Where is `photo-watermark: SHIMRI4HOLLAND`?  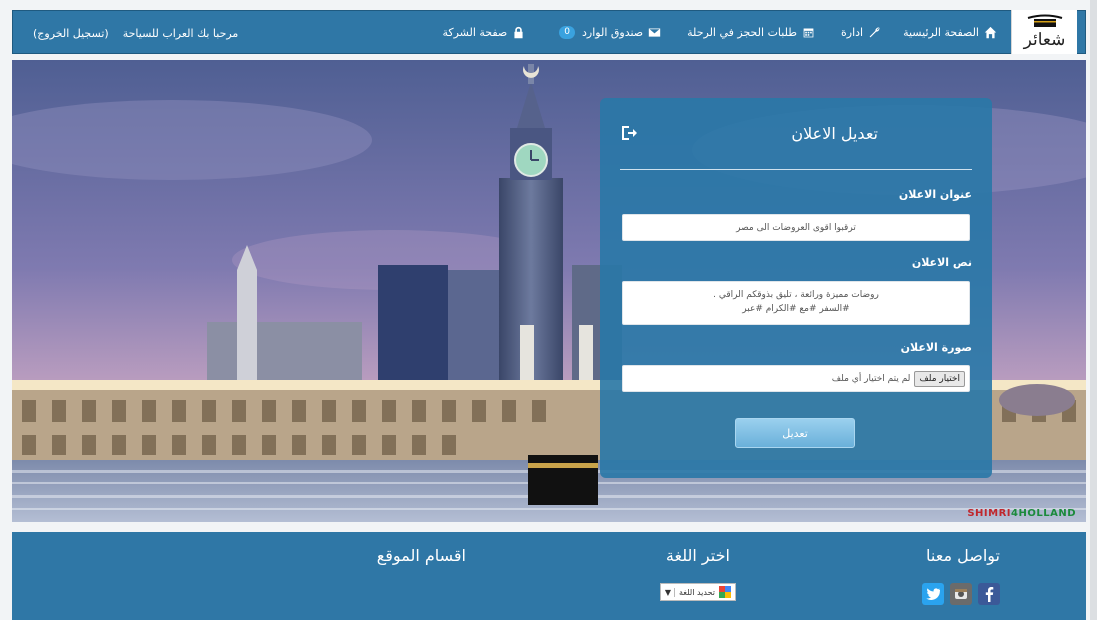 photo-watermark: SHIMRI4HOLLAND is located at coordinates (1021, 513).